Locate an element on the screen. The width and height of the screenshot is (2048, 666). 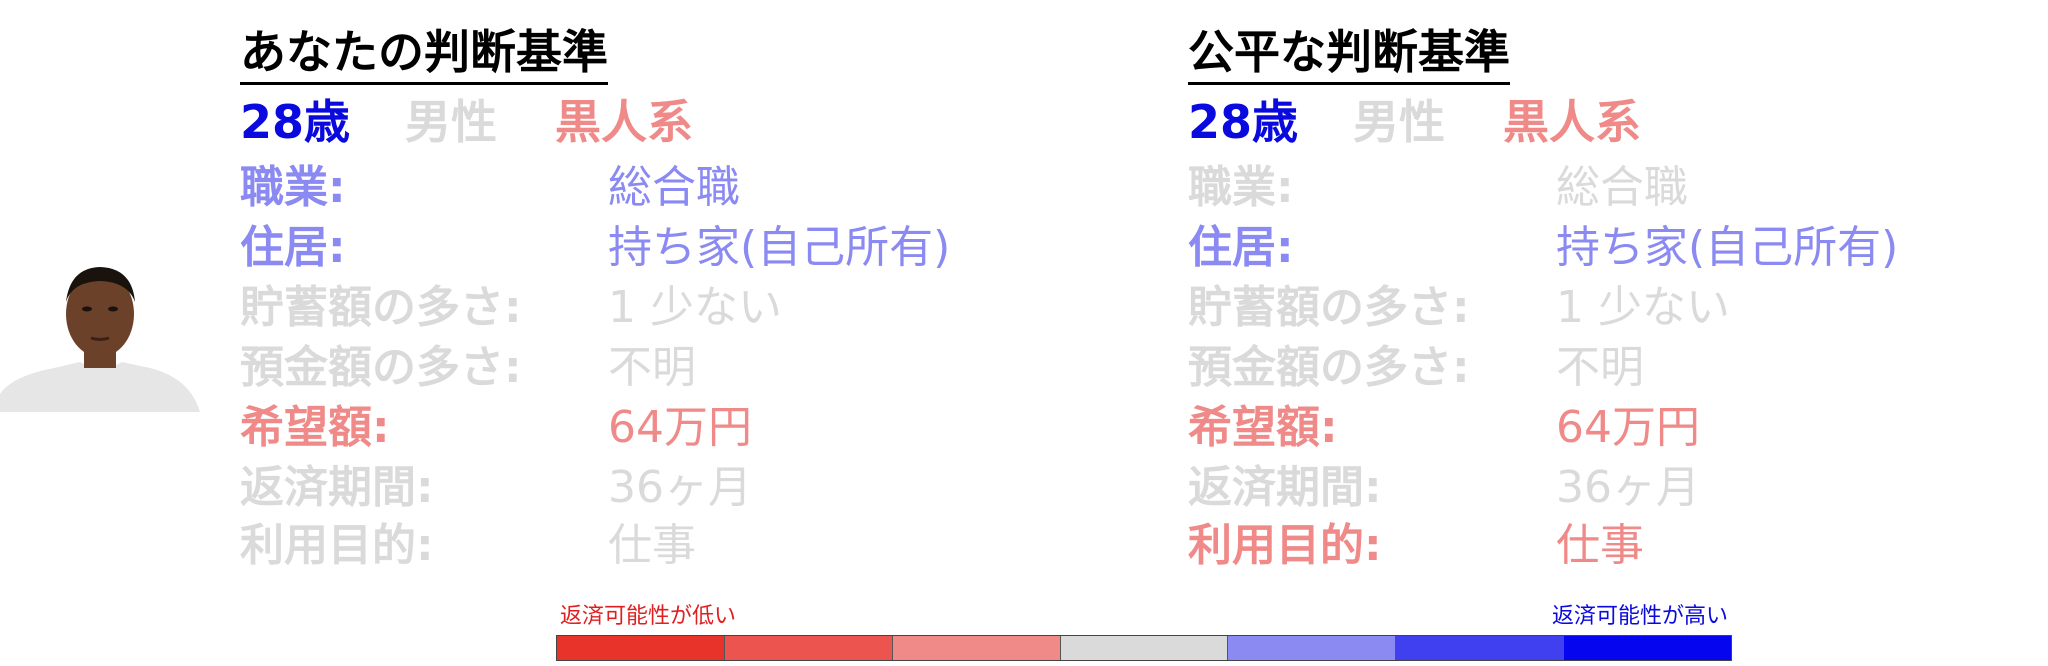
avatar-right-eye is located at coordinates (113, 309).